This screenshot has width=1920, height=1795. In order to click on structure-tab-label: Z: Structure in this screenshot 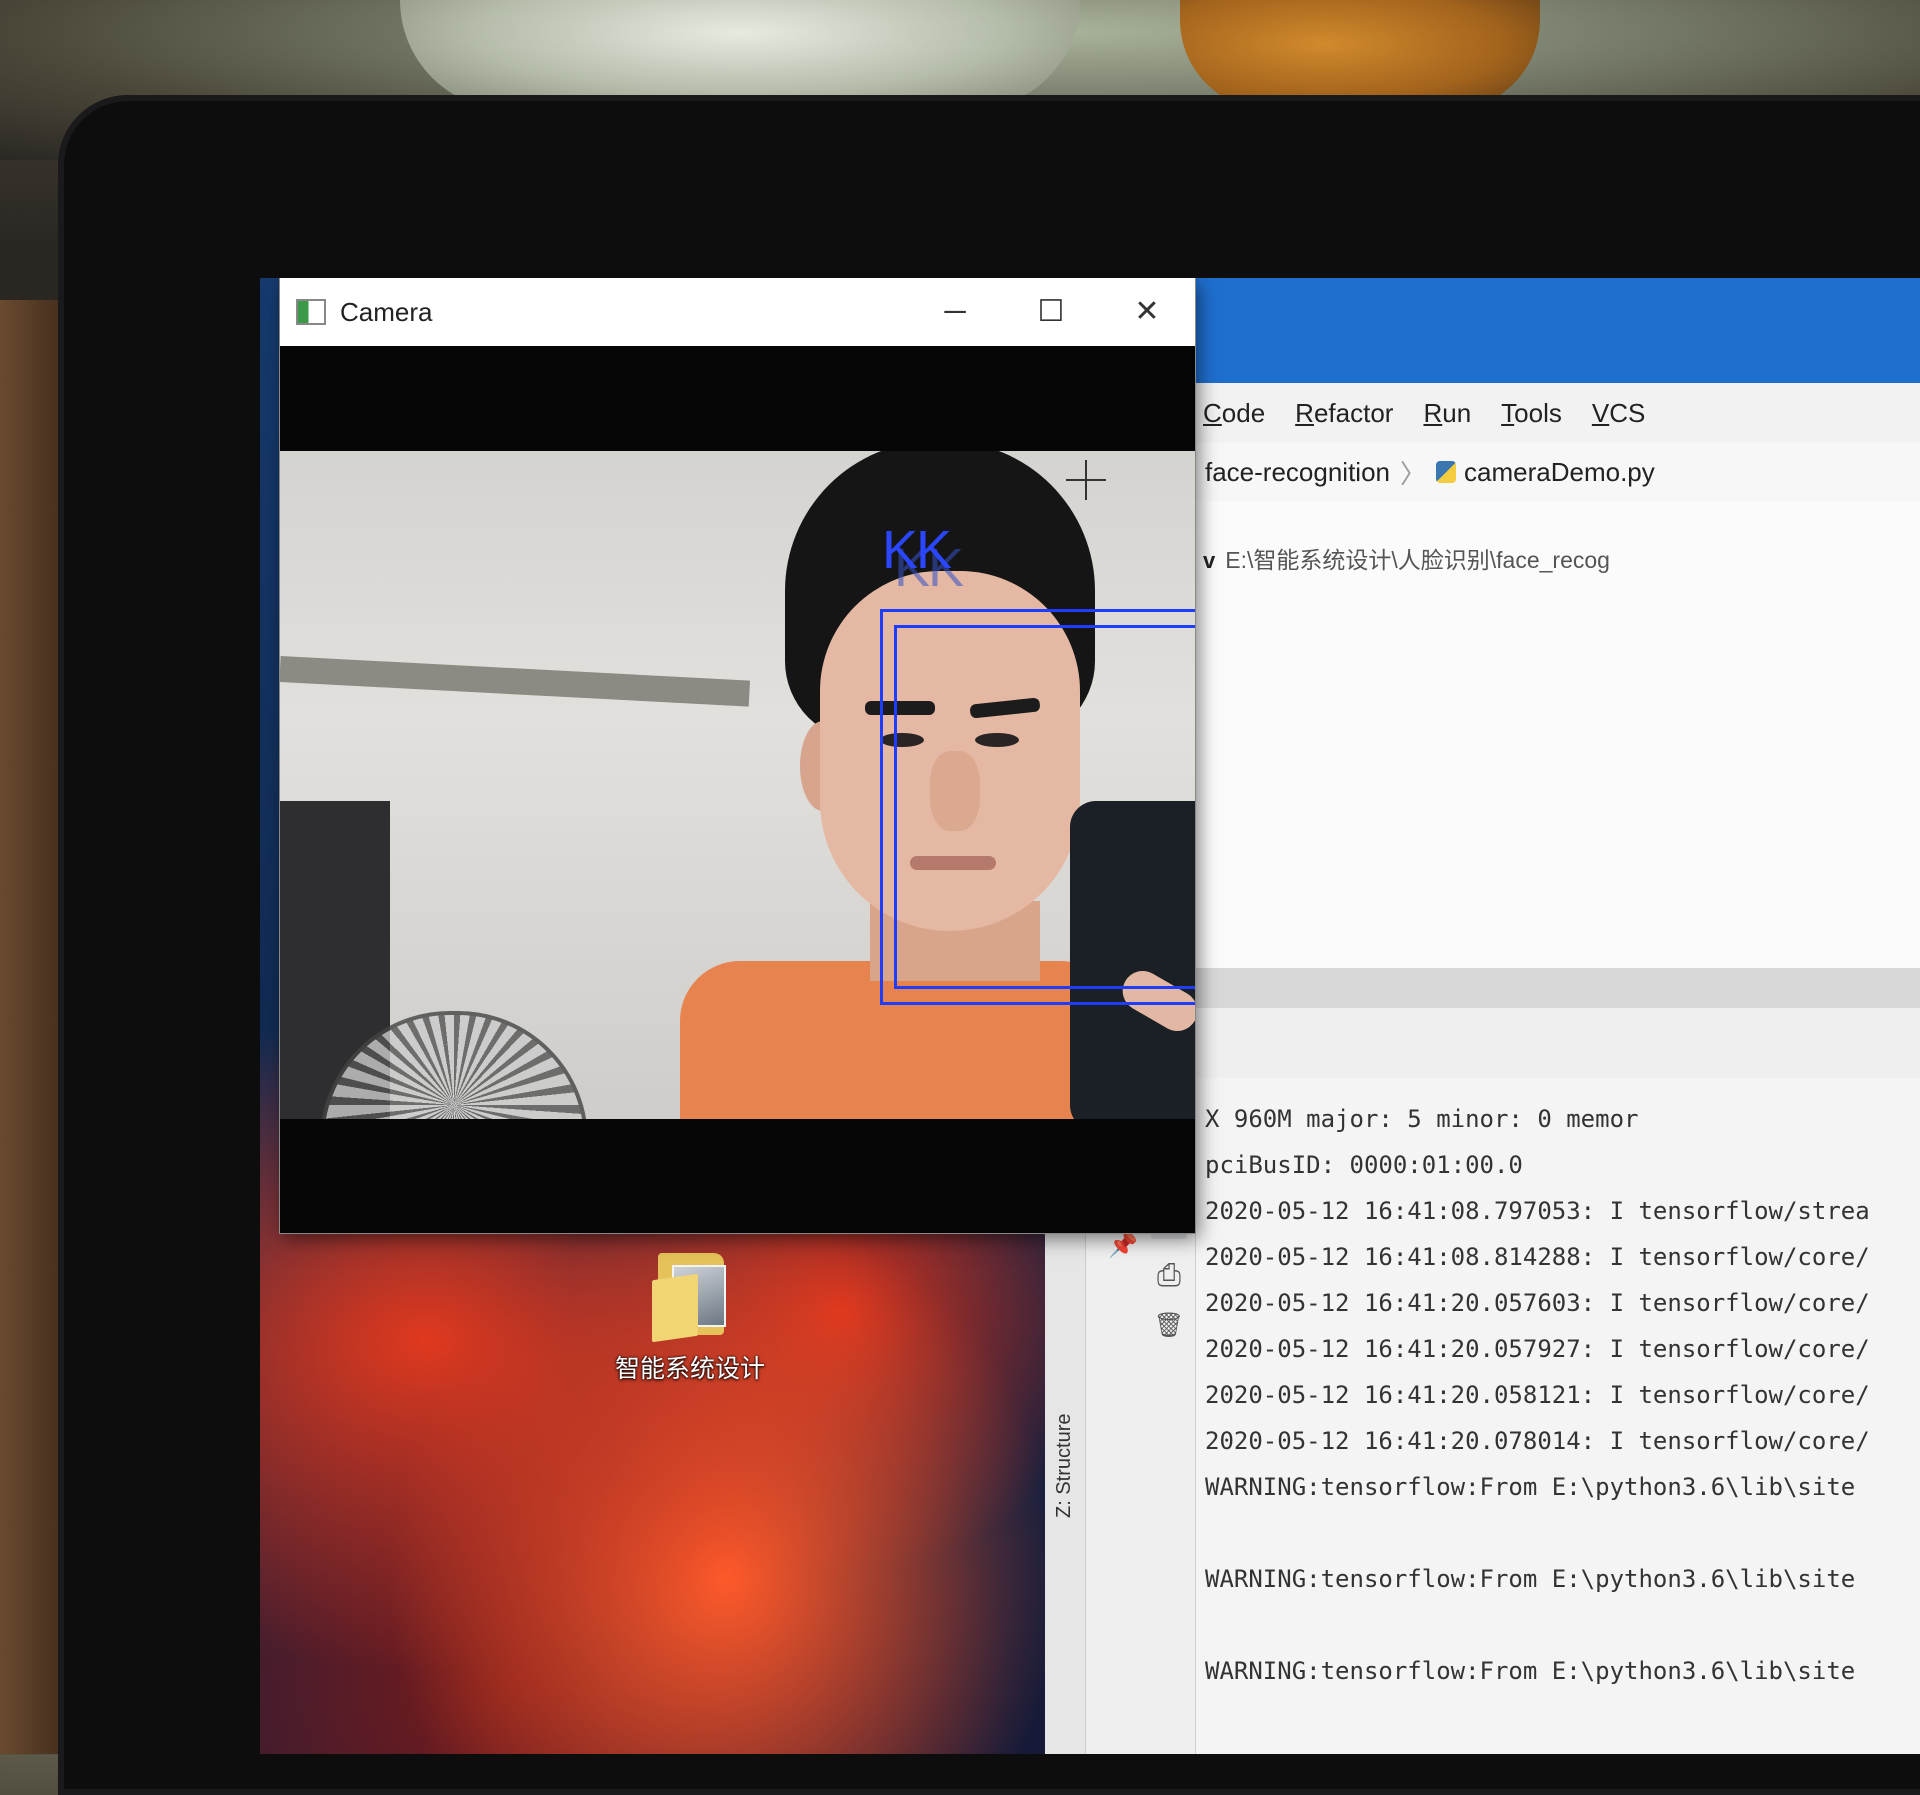, I will do `click(1064, 1465)`.